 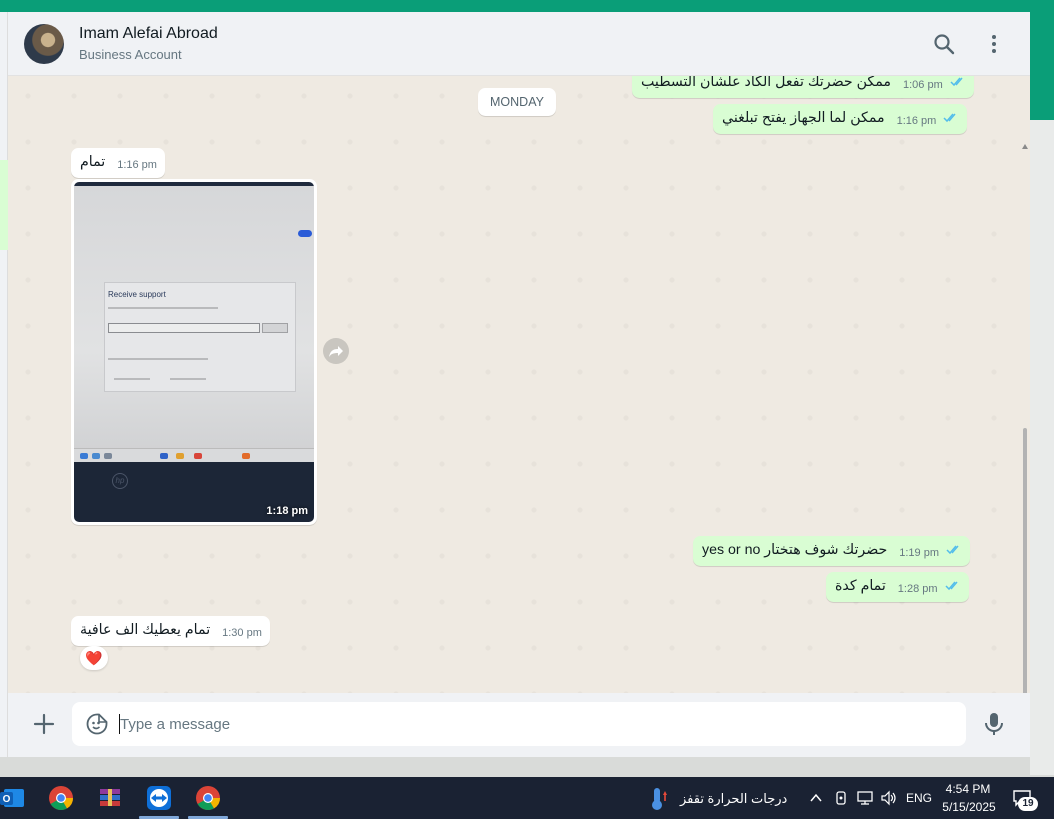 I want to click on scrollbar-thumb, so click(x=1025, y=560).